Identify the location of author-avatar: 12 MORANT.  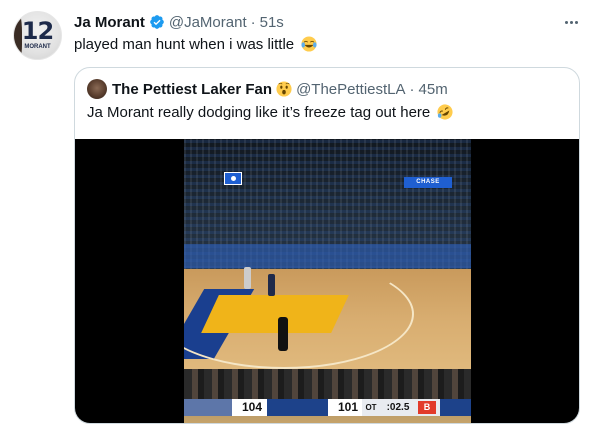
(37, 35).